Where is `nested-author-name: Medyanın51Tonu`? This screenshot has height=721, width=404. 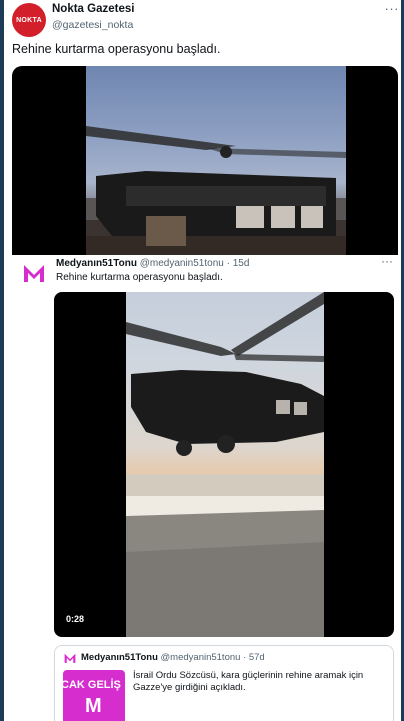
nested-author-name: Medyanın51Tonu is located at coordinates (119, 657).